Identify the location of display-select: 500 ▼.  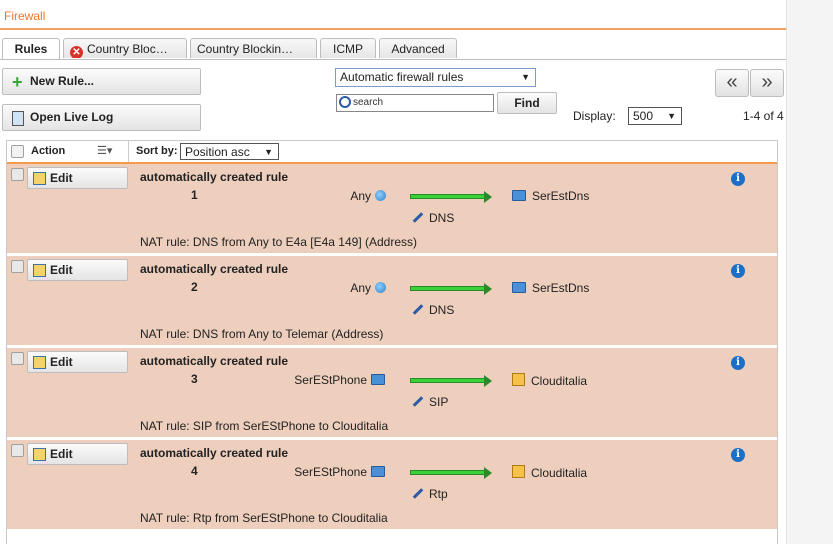
(655, 116).